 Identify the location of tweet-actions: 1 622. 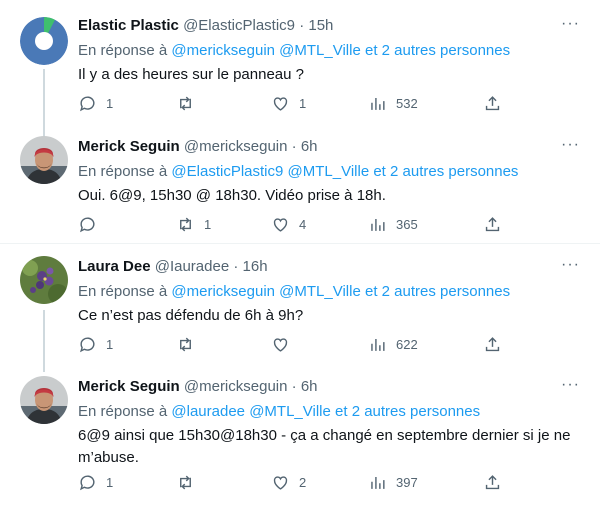
(293, 344).